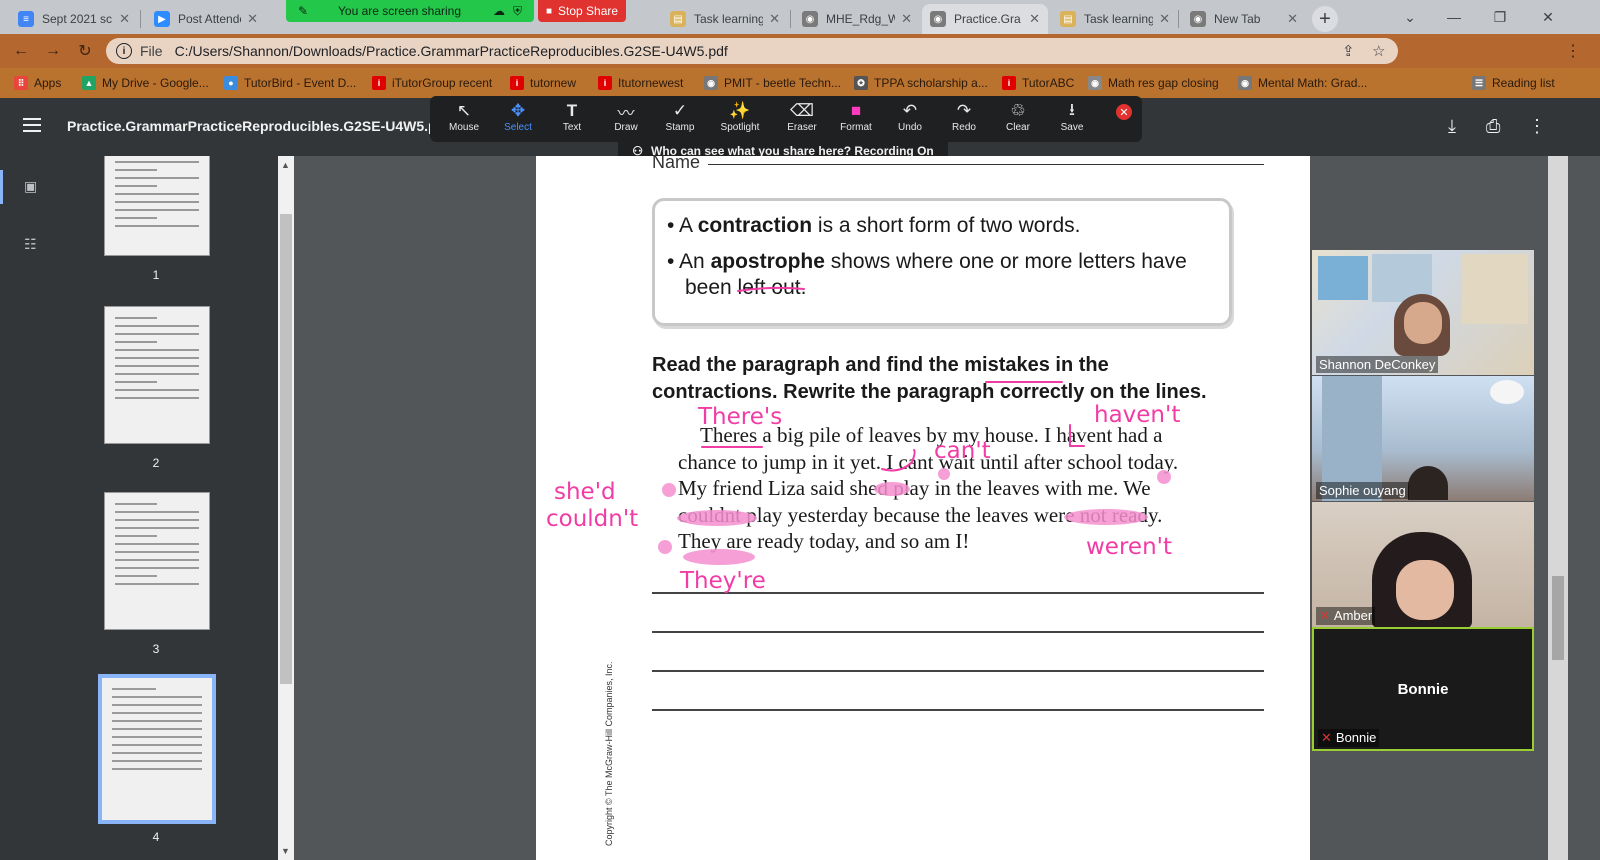 The height and width of the screenshot is (860, 1600). Describe the element at coordinates (33, 186) in the screenshot. I see `thumbnail-view-icon: ▣` at that location.